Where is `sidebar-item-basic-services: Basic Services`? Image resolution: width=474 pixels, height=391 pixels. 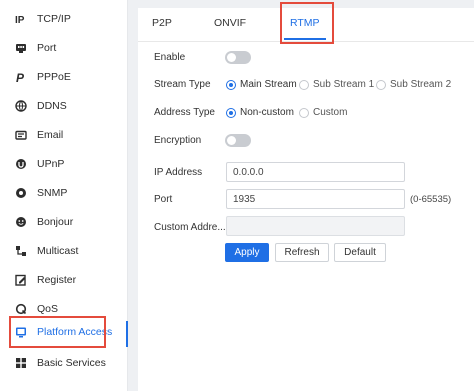 sidebar-item-basic-services: Basic Services is located at coordinates (64, 363).